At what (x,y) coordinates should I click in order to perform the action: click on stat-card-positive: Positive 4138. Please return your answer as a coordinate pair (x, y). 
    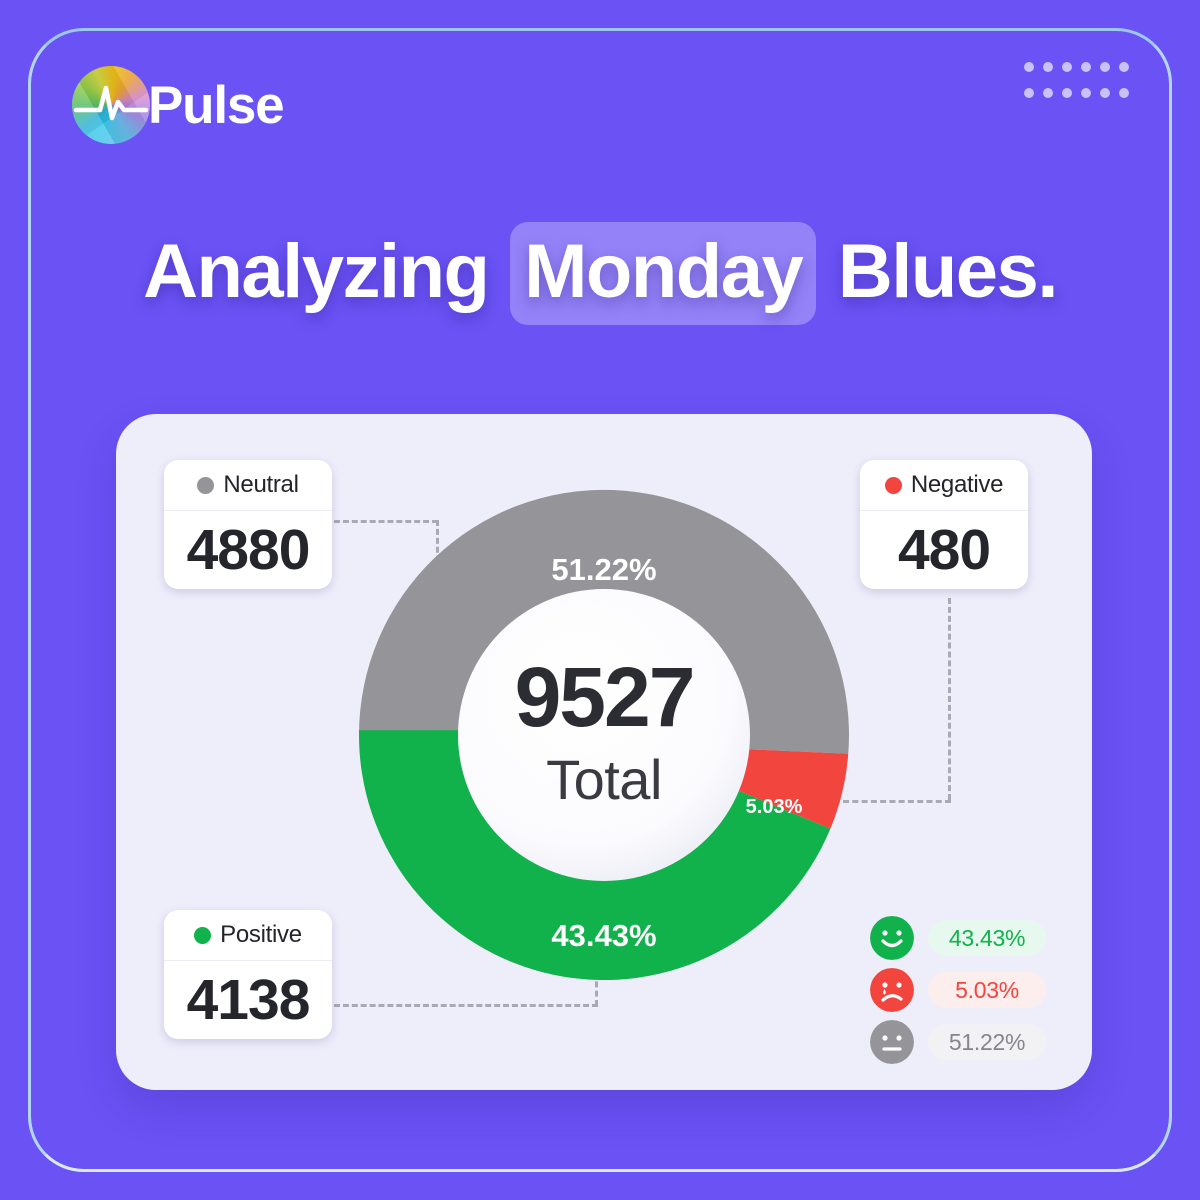
    Looking at the image, I should click on (248, 974).